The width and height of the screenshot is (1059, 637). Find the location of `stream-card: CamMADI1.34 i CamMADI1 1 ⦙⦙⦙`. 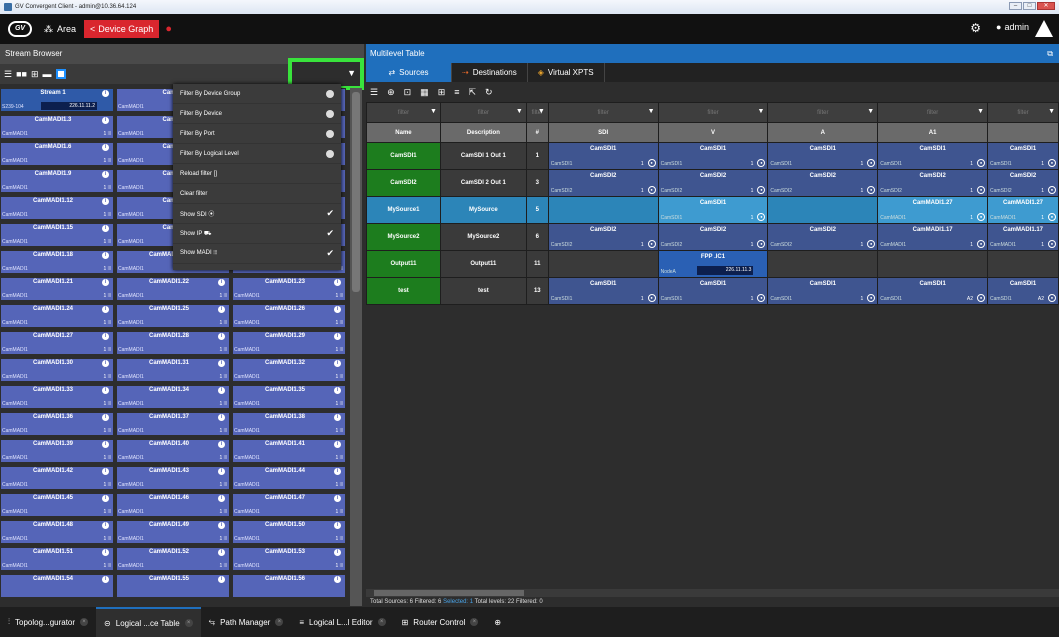

stream-card: CamMADI1.34 i CamMADI1 1 ⦙⦙⦙ is located at coordinates (173, 397).